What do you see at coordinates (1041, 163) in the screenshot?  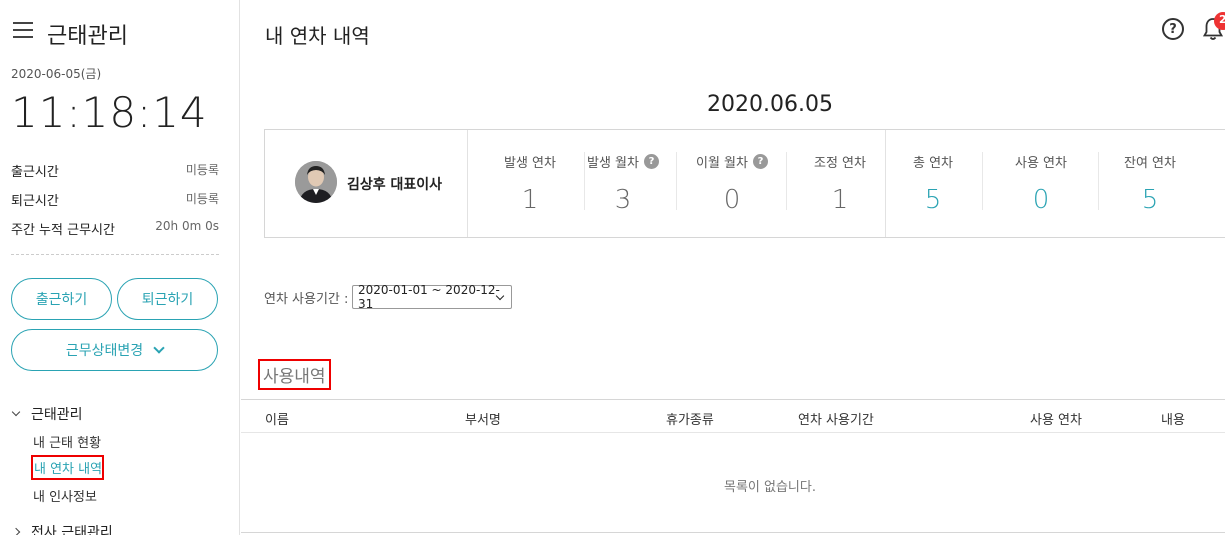 I see `stat-label: 사용 연차` at bounding box center [1041, 163].